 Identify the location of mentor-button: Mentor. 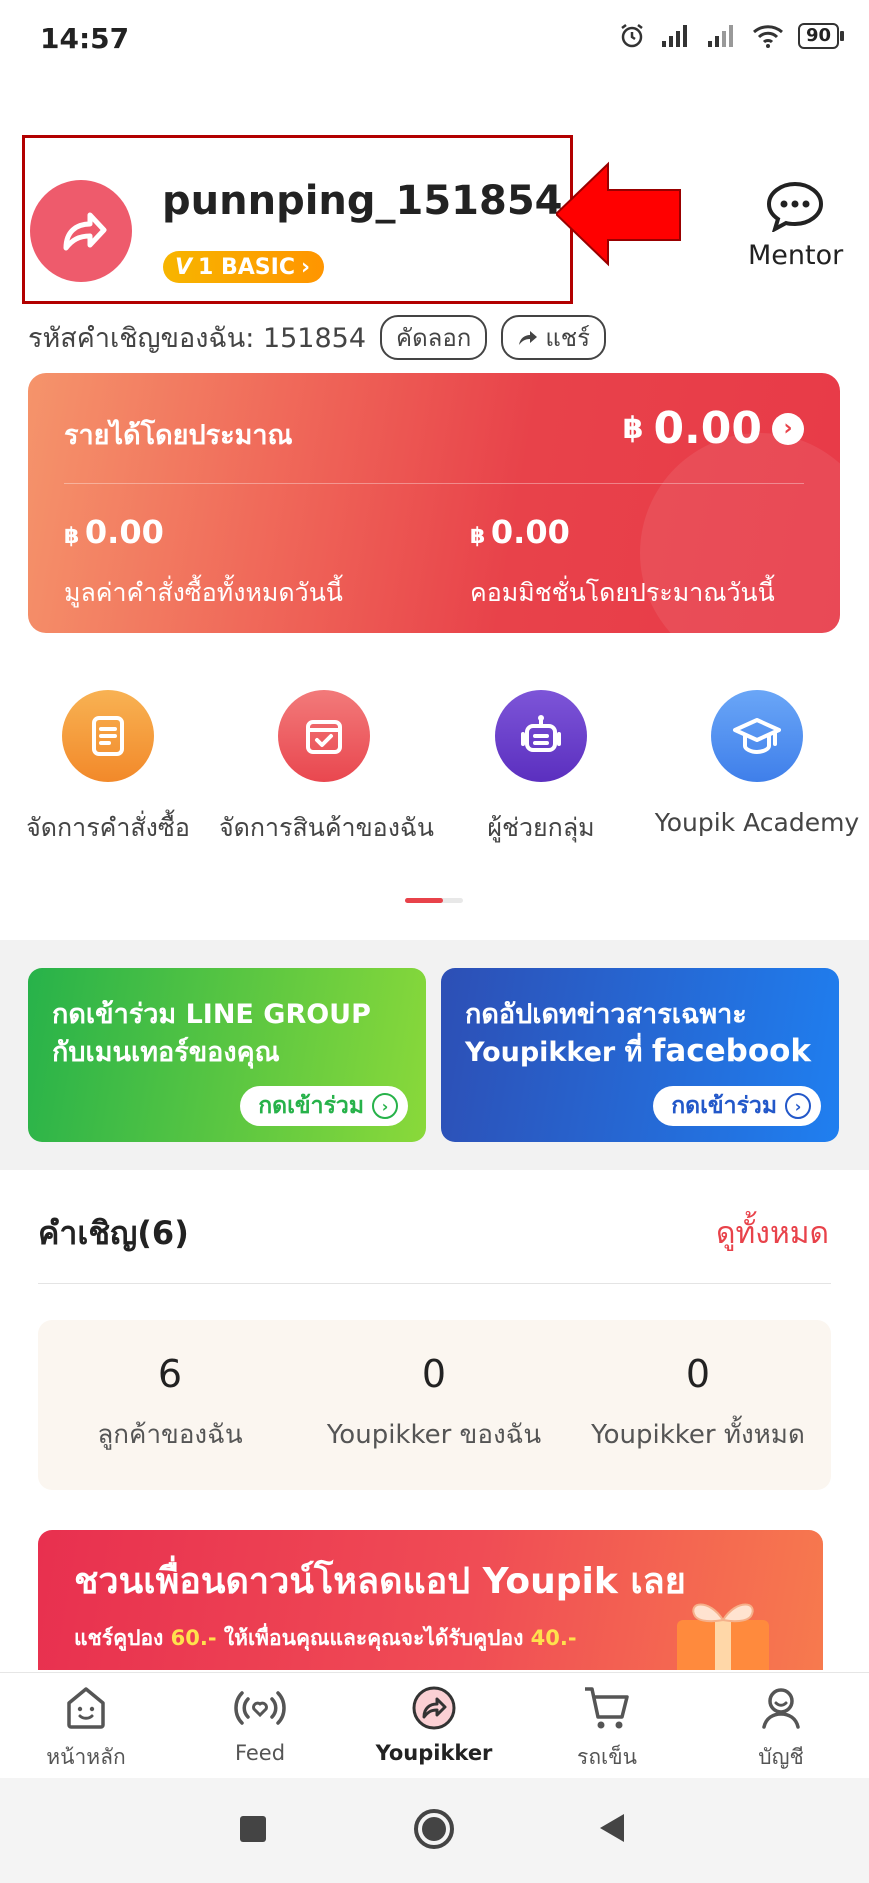
(796, 225).